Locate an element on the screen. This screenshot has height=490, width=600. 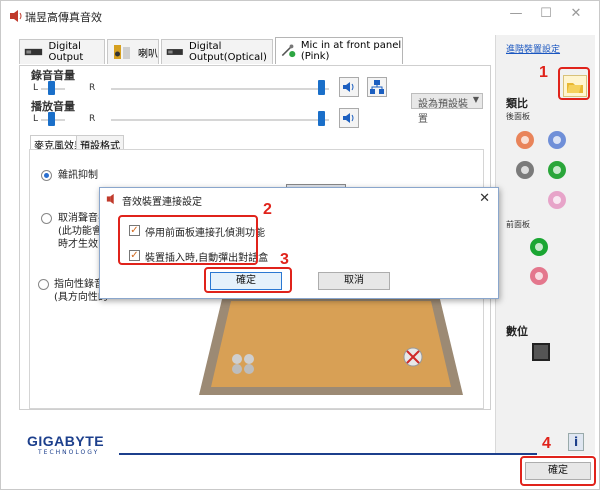
analog-label: 類比 is located at coordinates (517, 103).